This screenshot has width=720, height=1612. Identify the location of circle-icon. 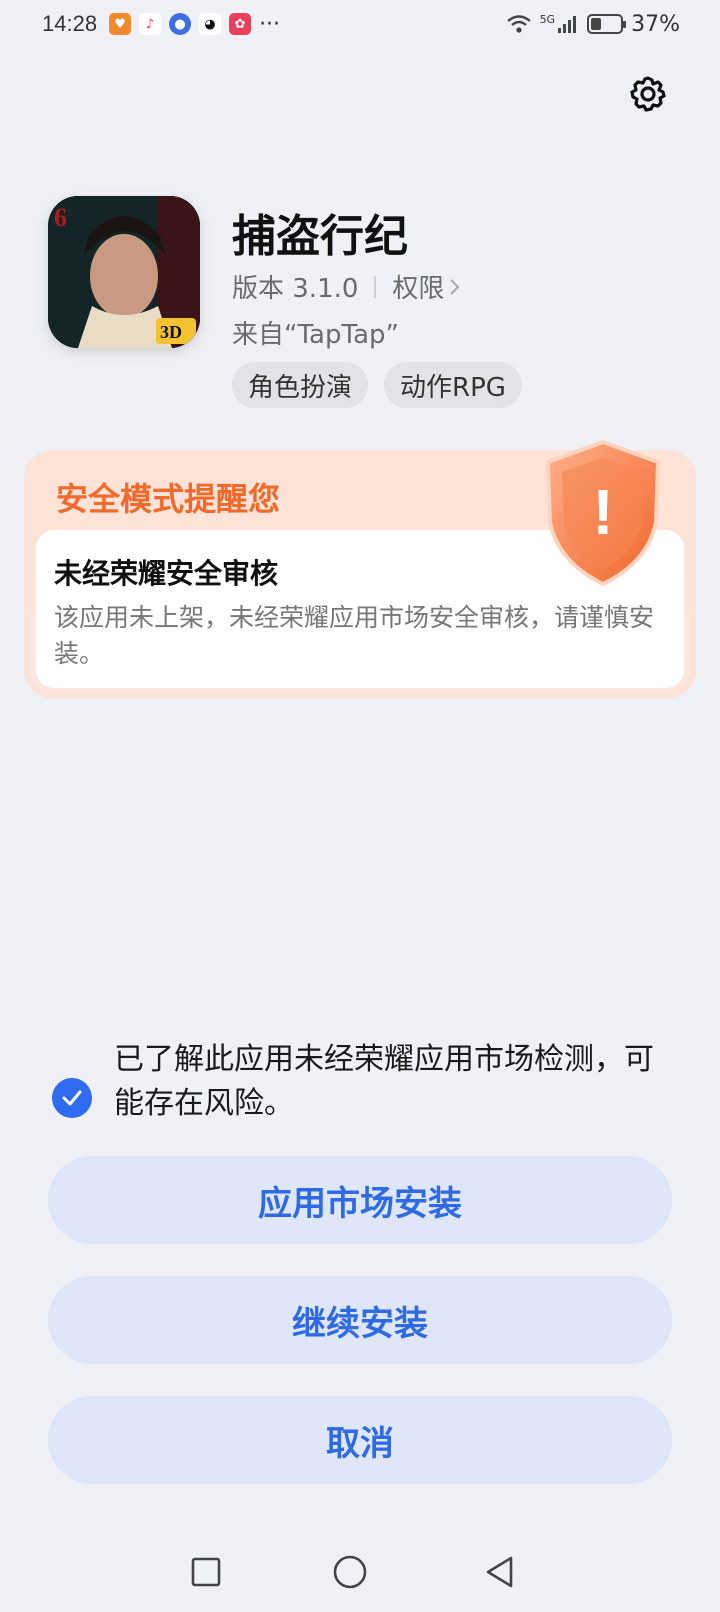
(350, 1572).